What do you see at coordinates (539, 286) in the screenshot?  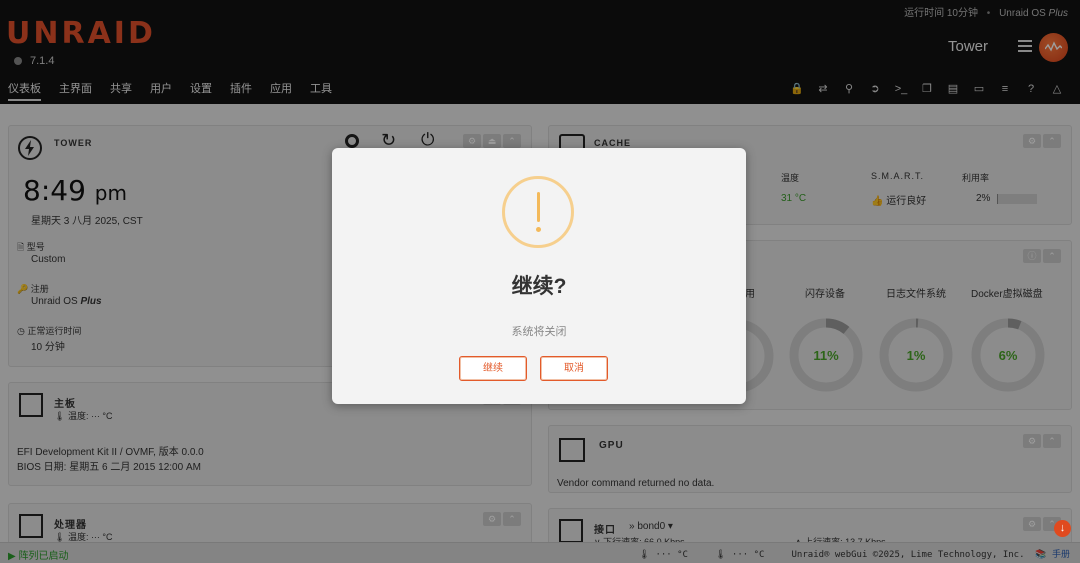 I see `dialog-title: 继续?` at bounding box center [539, 286].